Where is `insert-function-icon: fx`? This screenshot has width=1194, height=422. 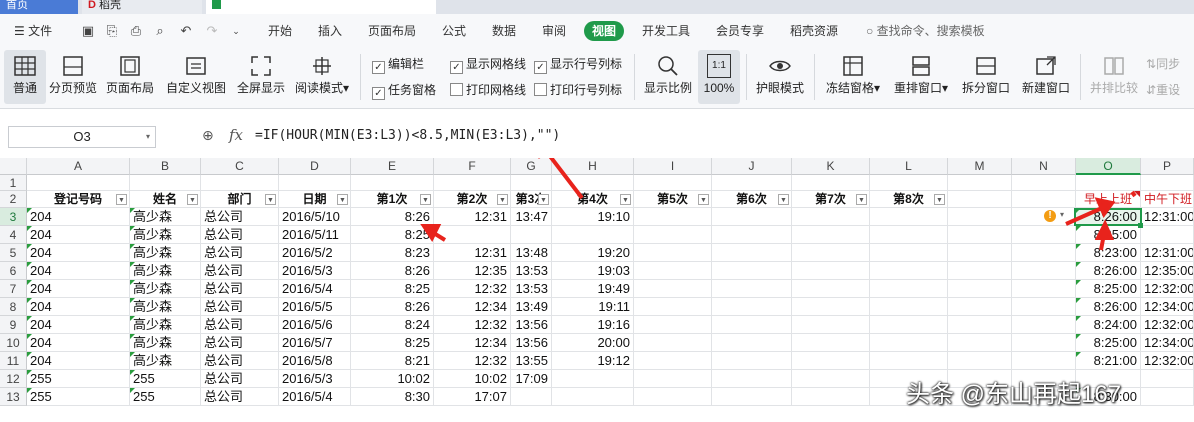
insert-function-icon: fx is located at coordinates (236, 135).